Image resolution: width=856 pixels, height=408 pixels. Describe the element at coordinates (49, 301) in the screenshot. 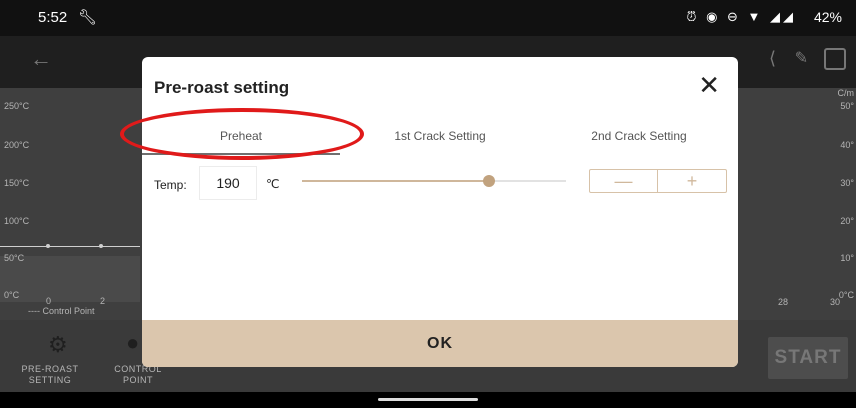

I see `x-tick-label: 0` at that location.